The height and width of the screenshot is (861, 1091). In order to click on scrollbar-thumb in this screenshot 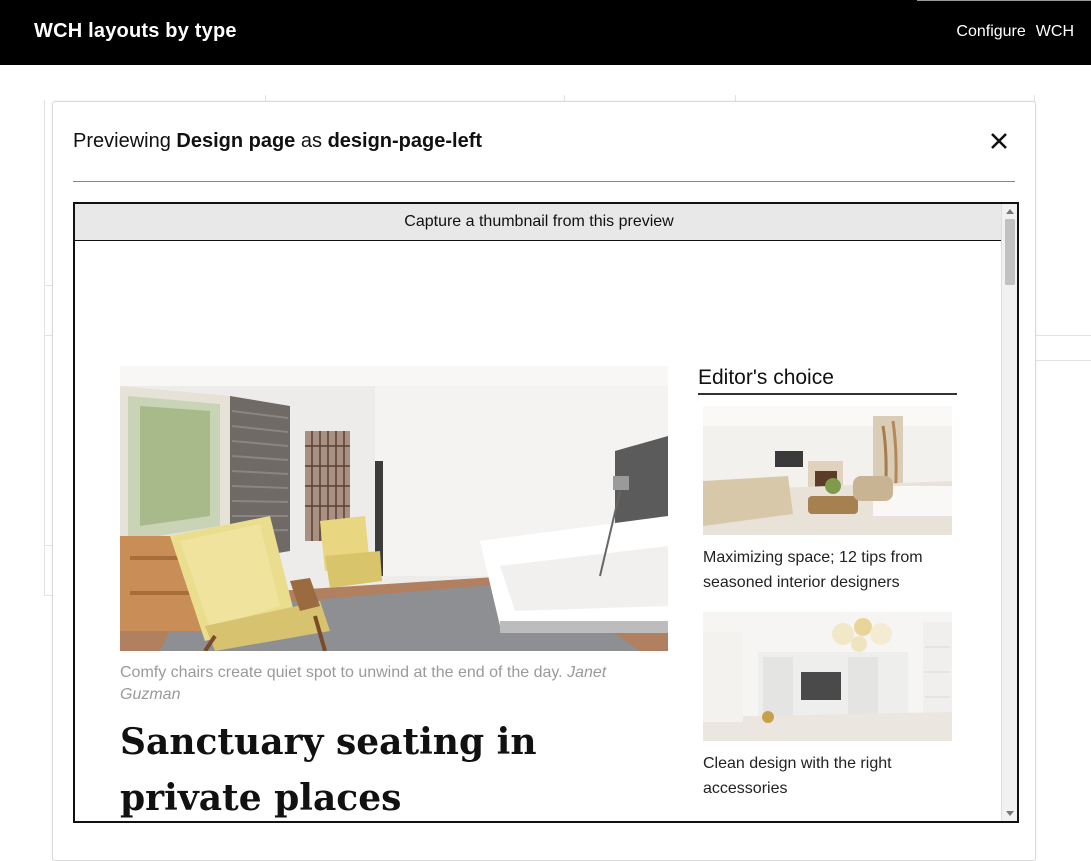, I will do `click(1010, 252)`.